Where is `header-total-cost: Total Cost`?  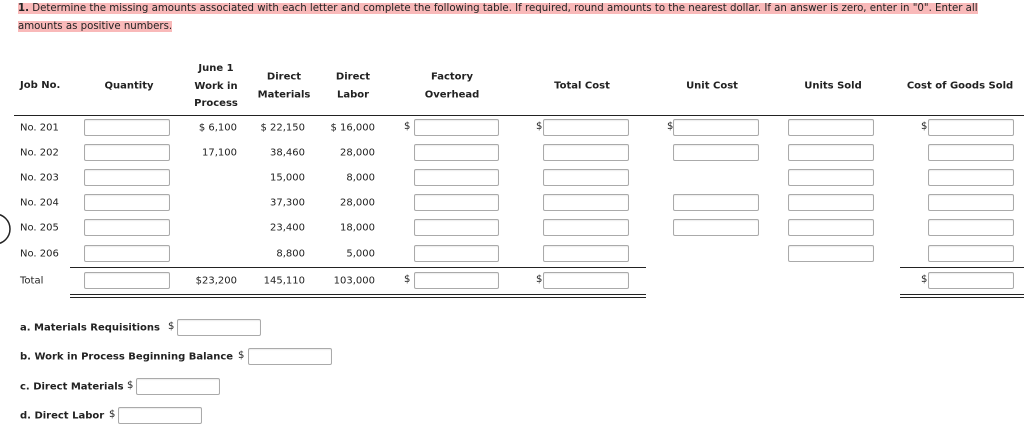 header-total-cost: Total Cost is located at coordinates (582, 86).